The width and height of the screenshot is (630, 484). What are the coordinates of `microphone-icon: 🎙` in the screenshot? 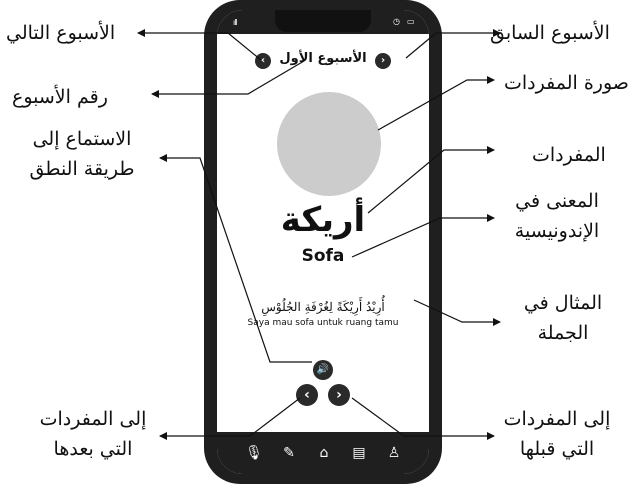 It's located at (254, 453).